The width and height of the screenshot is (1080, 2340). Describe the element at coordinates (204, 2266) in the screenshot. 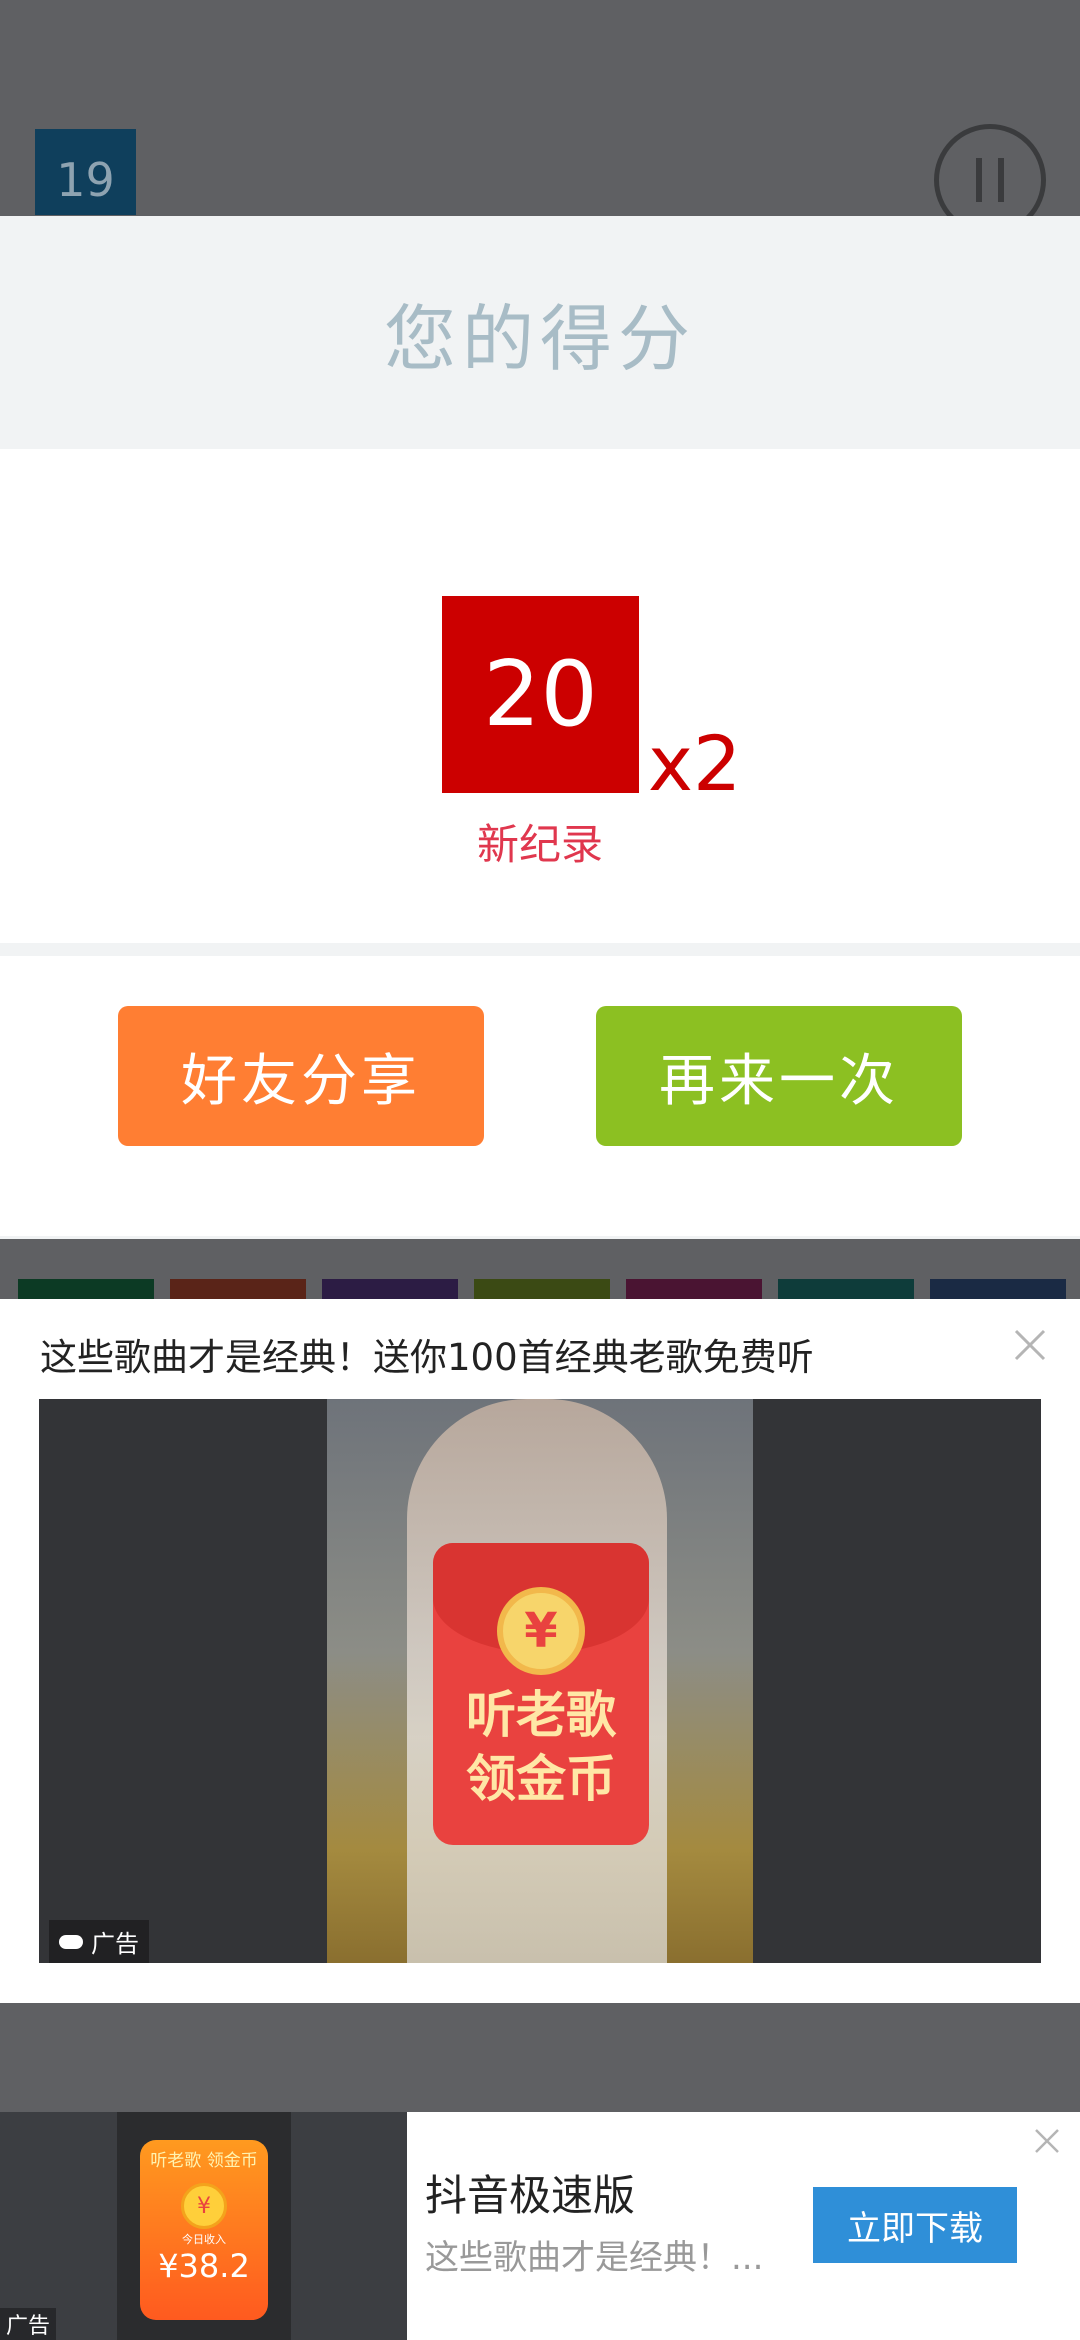

I see `banner-card-amount: ¥38.2` at that location.